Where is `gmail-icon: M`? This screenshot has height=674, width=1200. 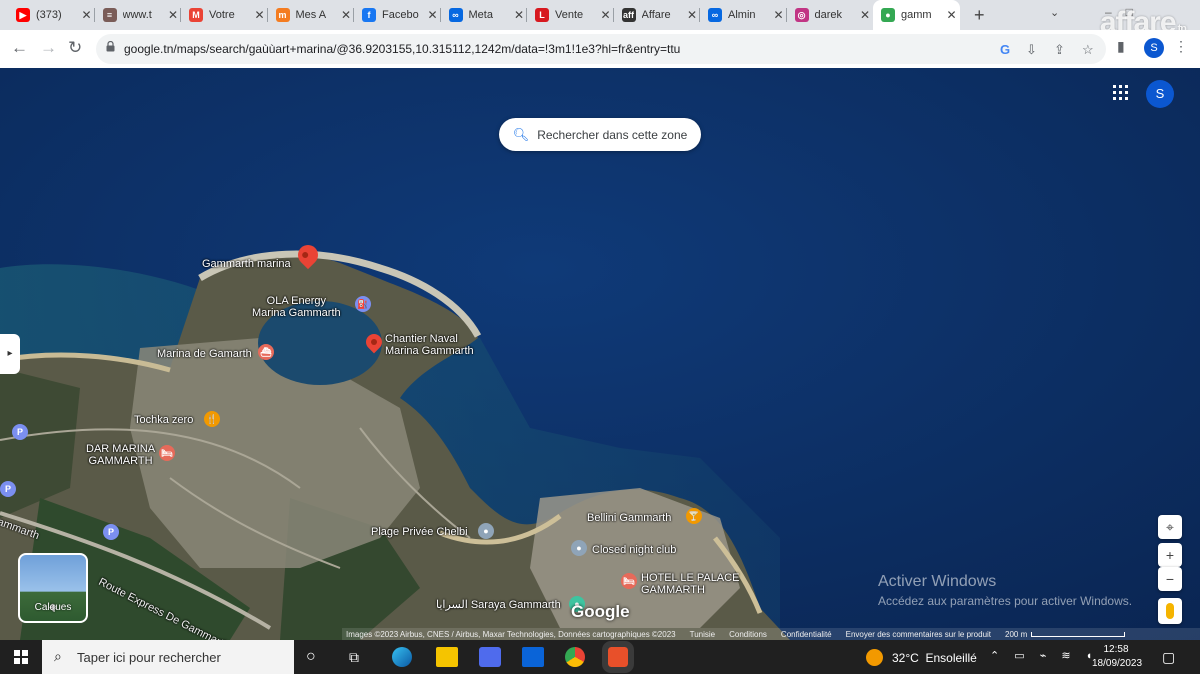
gmail-icon: M is located at coordinates (196, 15).